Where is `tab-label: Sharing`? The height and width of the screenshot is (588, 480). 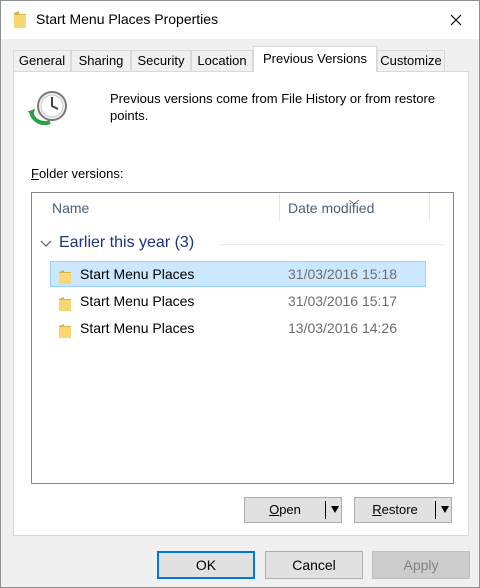
tab-label: Sharing is located at coordinates (101, 60).